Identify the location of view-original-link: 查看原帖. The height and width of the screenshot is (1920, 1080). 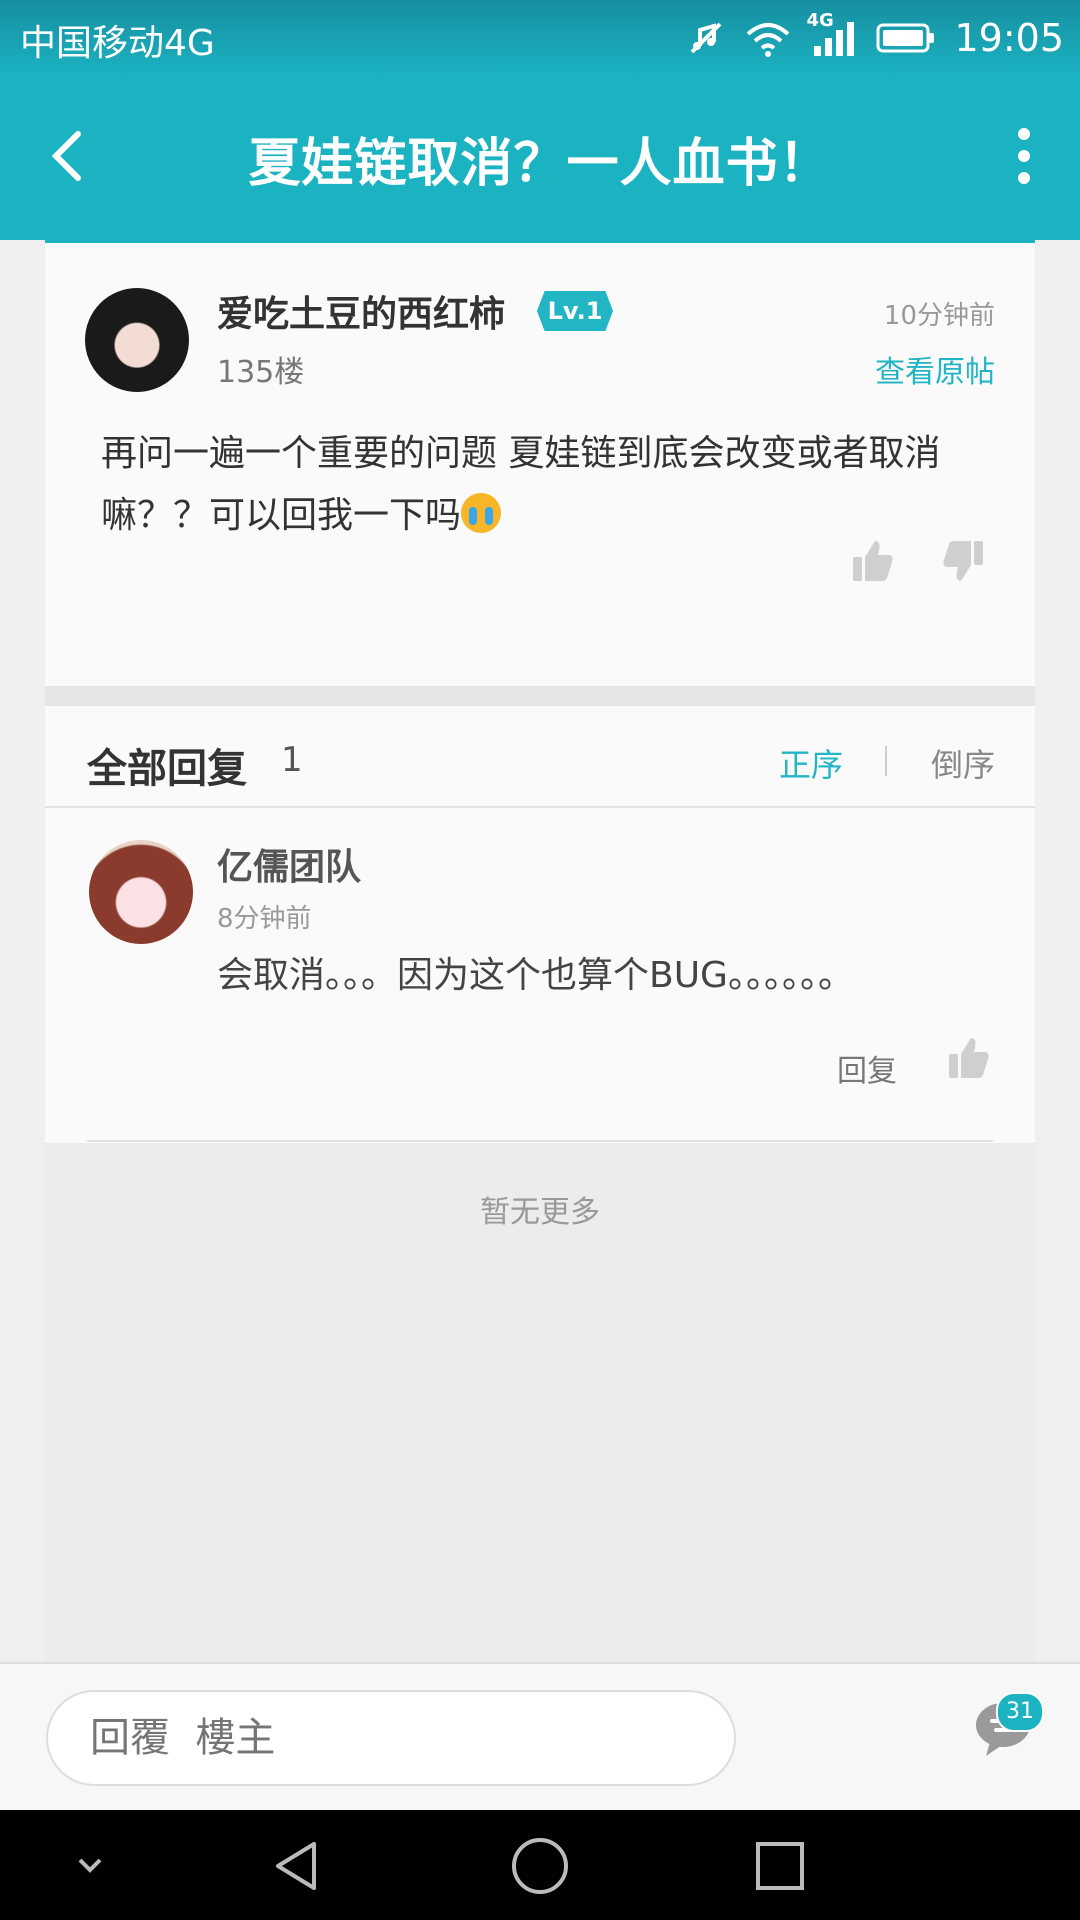
(935, 369).